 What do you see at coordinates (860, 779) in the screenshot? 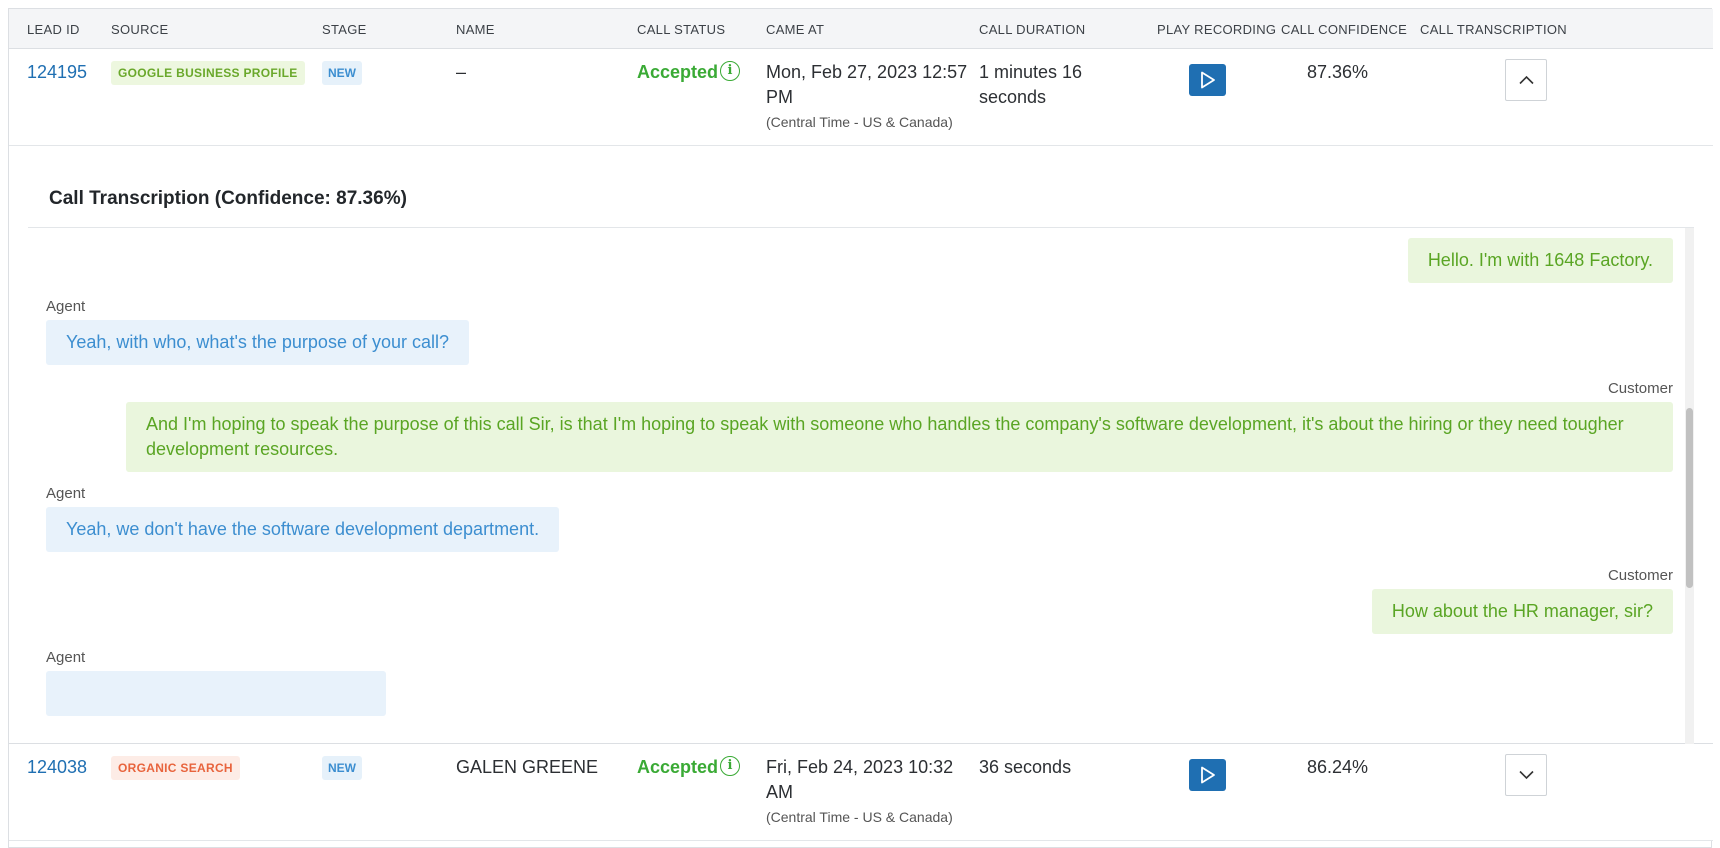
I see `came-at-datetime: Fri, Feb 24, 2023 10:32 AM` at bounding box center [860, 779].